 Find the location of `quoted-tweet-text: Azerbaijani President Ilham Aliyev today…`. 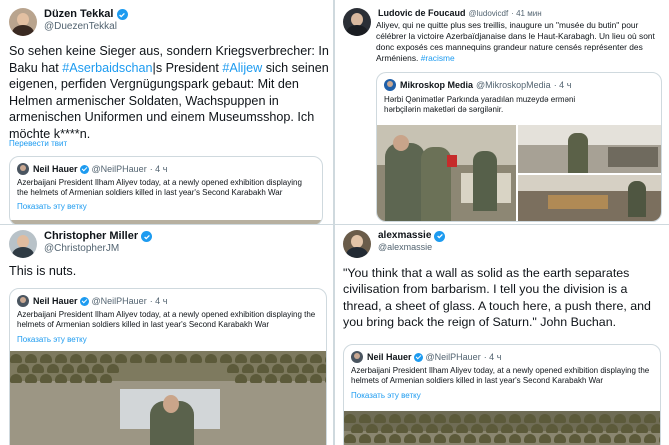

quoted-tweet-text: Azerbaijani President Ilham Aliyev today… is located at coordinates (166, 320).